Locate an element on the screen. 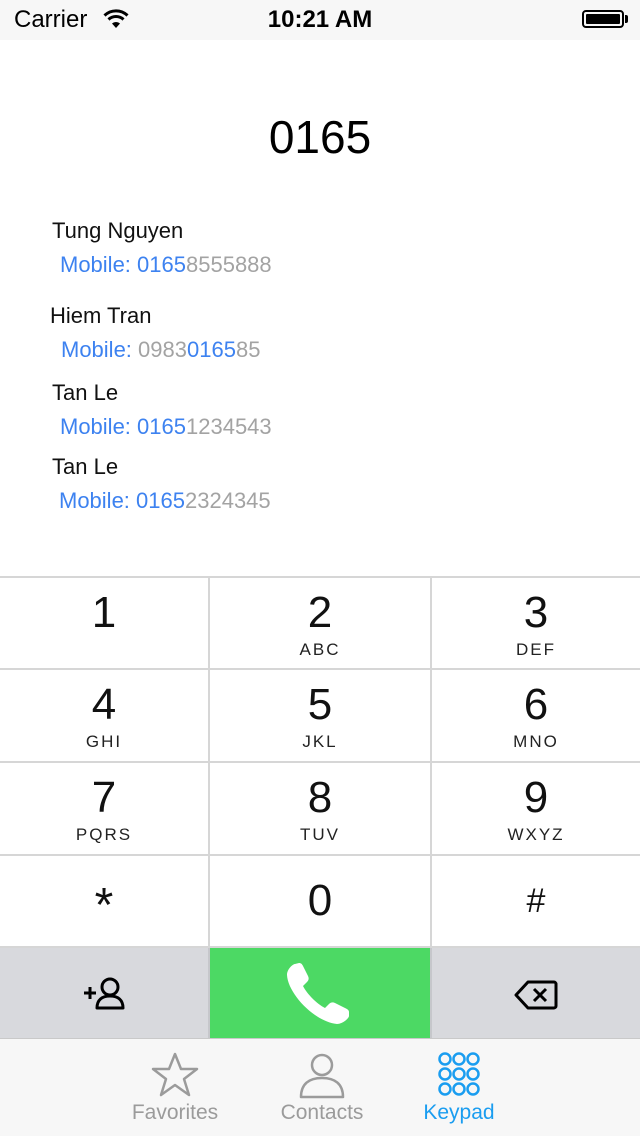 The height and width of the screenshot is (1137, 640). key-6: 6 MNO is located at coordinates (536, 716).